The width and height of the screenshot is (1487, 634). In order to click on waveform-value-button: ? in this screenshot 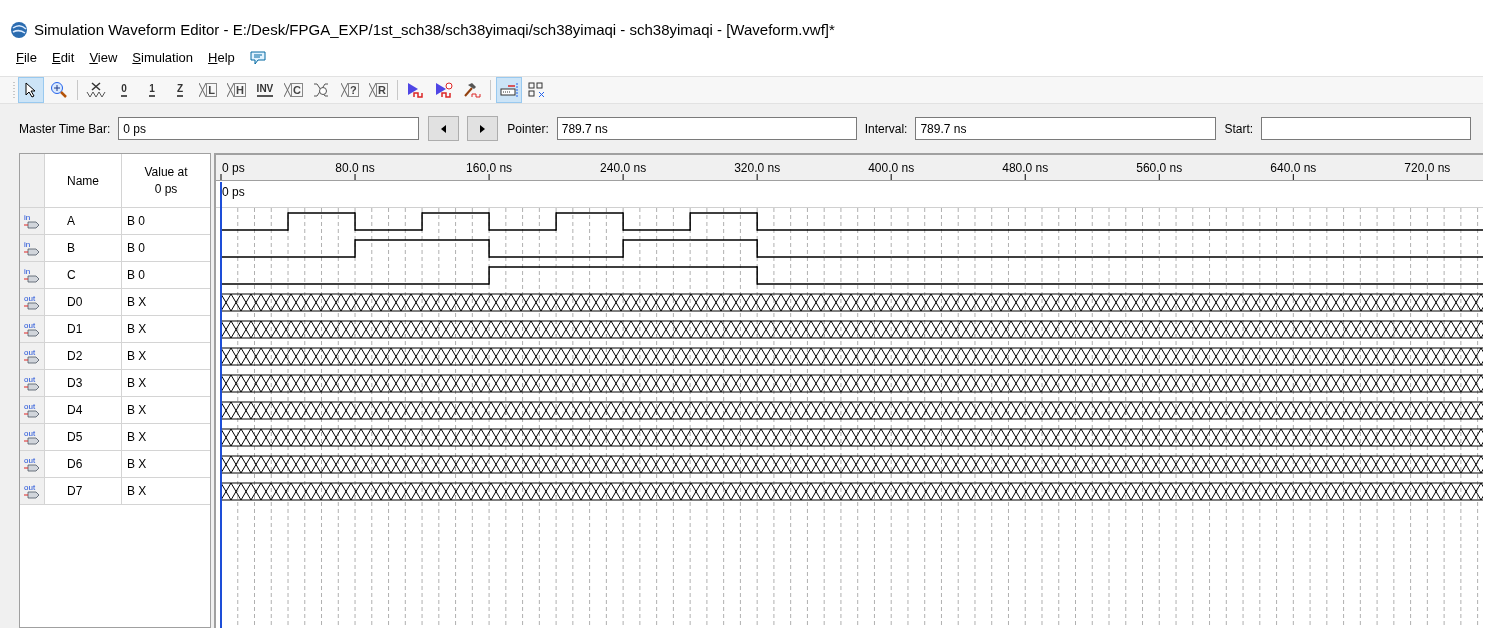, I will do `click(349, 90)`.